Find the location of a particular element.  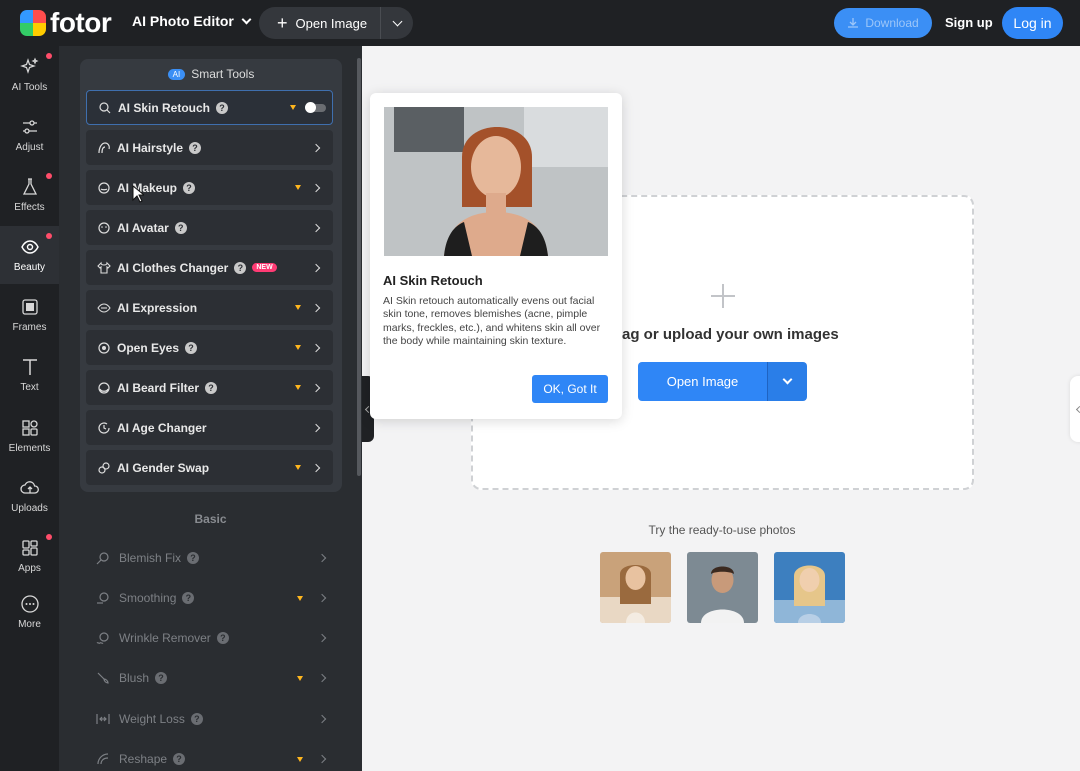

tool-ai-avatar: AI Avatar ? is located at coordinates (209, 227).